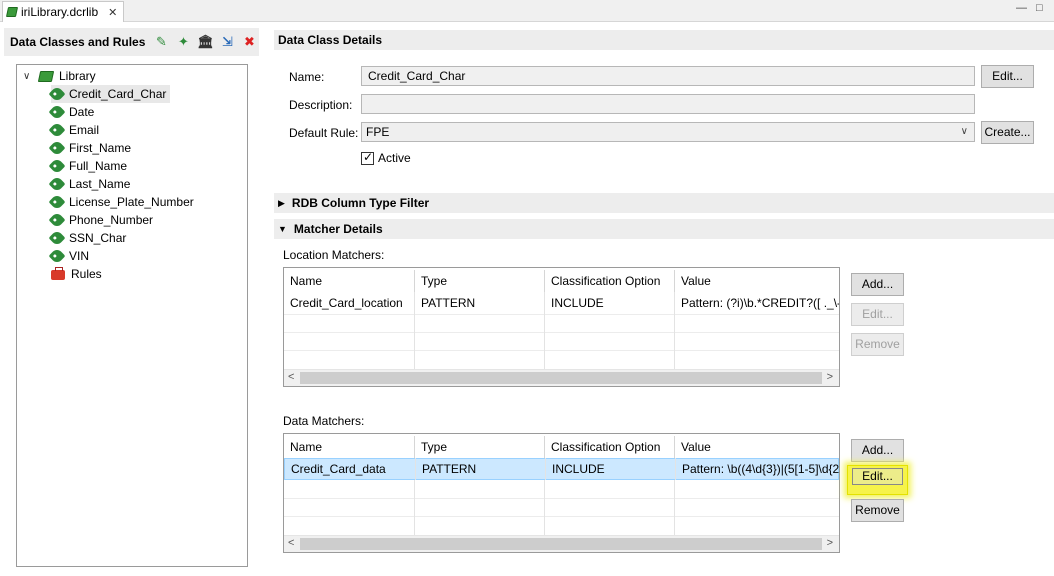  What do you see at coordinates (324, 421) in the screenshot?
I see `data-matchers-label: Data Matchers:` at bounding box center [324, 421].